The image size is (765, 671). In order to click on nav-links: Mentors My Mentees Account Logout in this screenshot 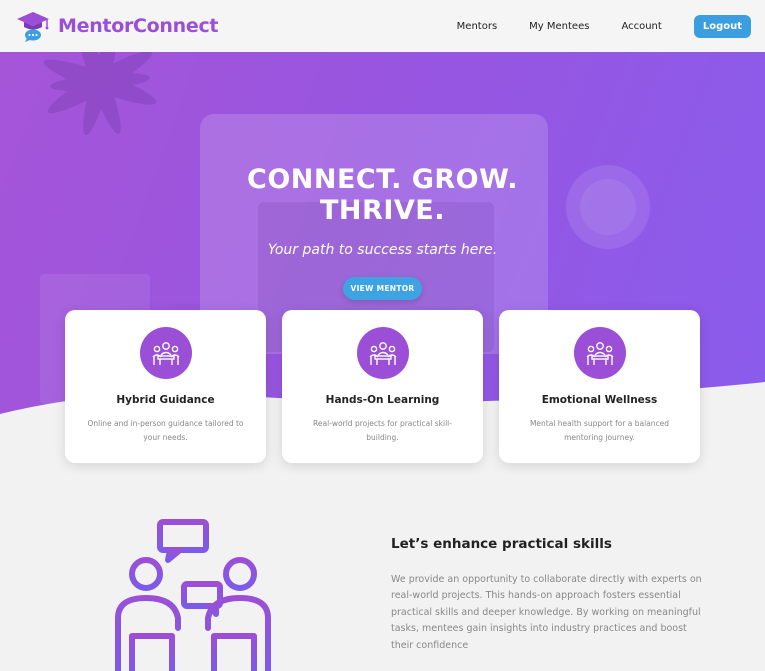, I will do `click(588, 26)`.